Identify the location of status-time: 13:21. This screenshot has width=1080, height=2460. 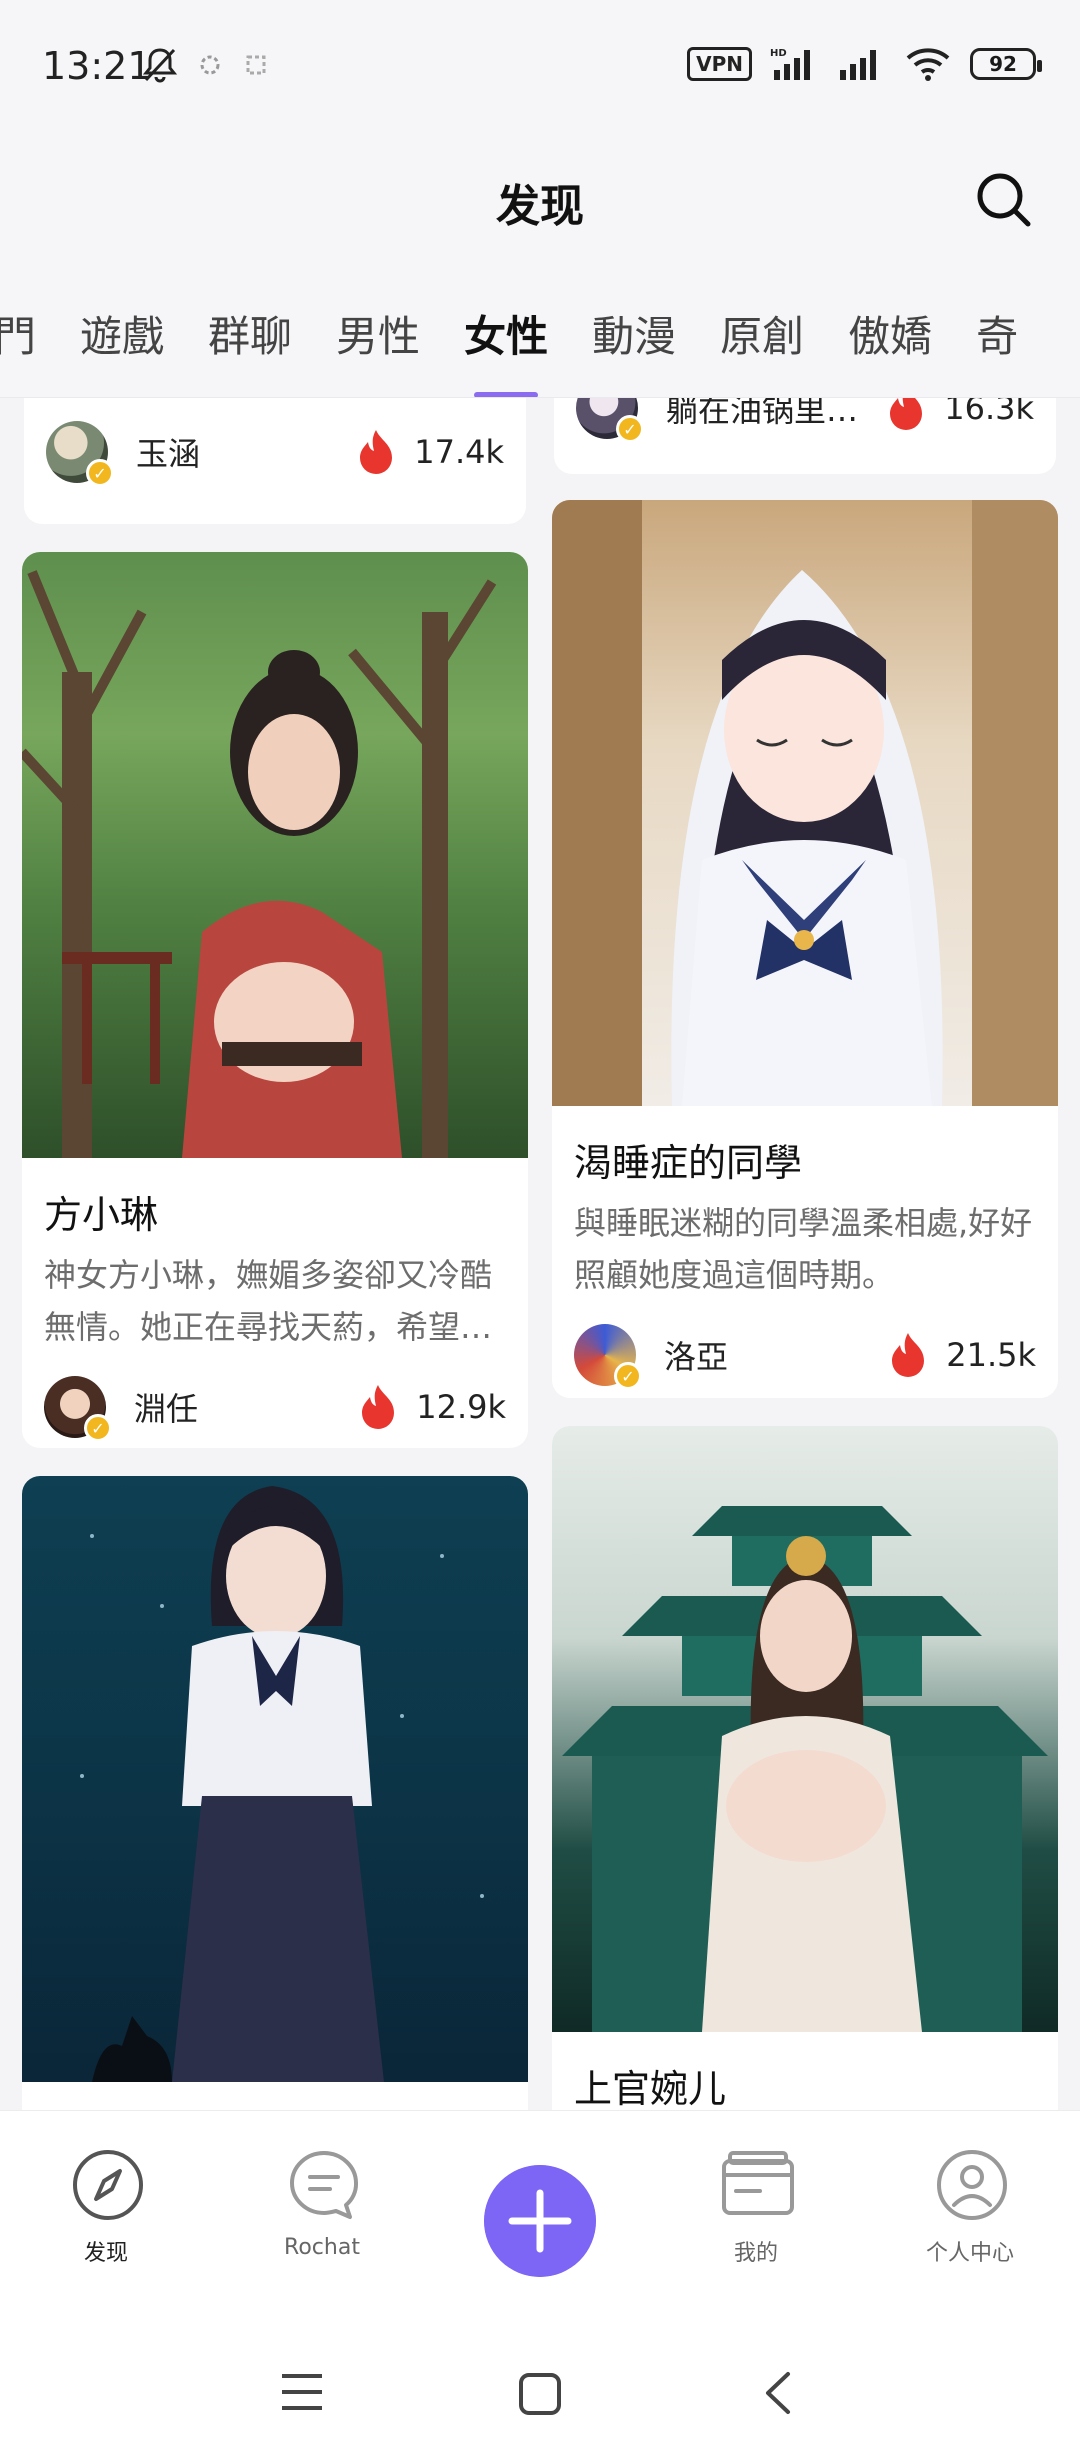
(97, 66).